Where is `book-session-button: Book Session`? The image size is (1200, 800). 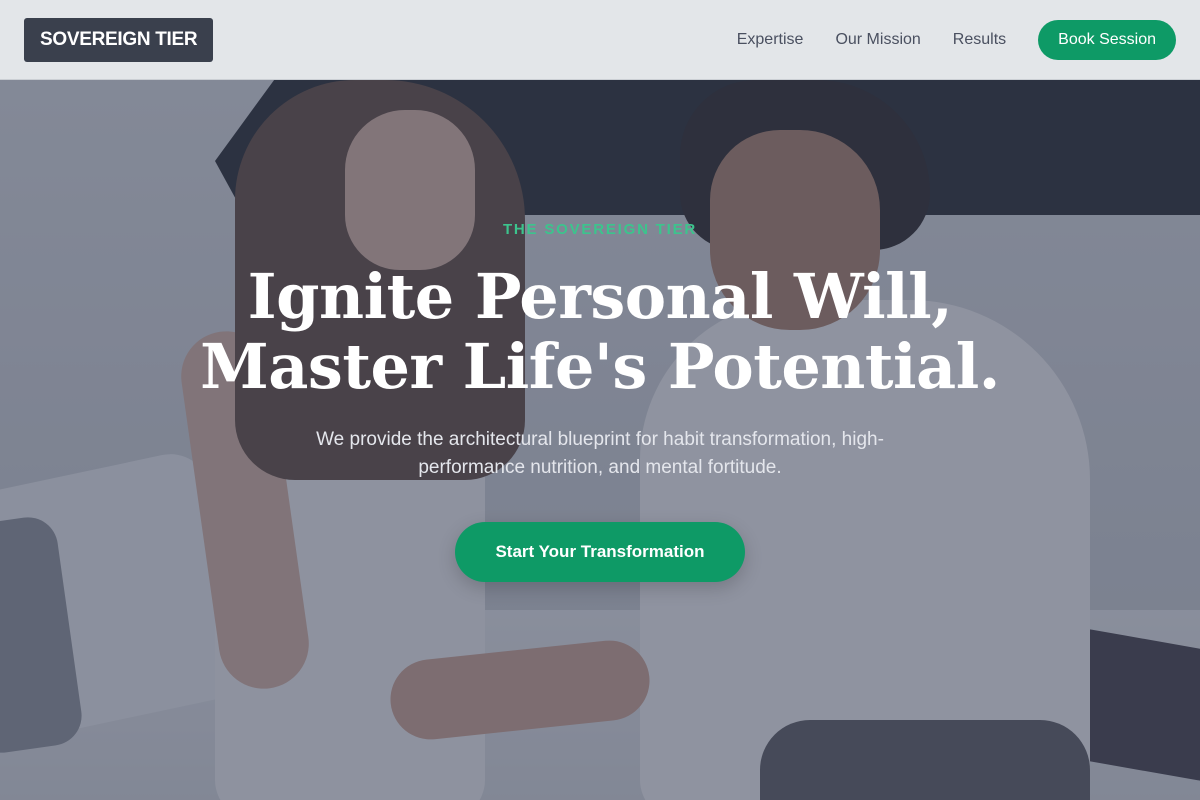
book-session-button: Book Session is located at coordinates (1107, 40).